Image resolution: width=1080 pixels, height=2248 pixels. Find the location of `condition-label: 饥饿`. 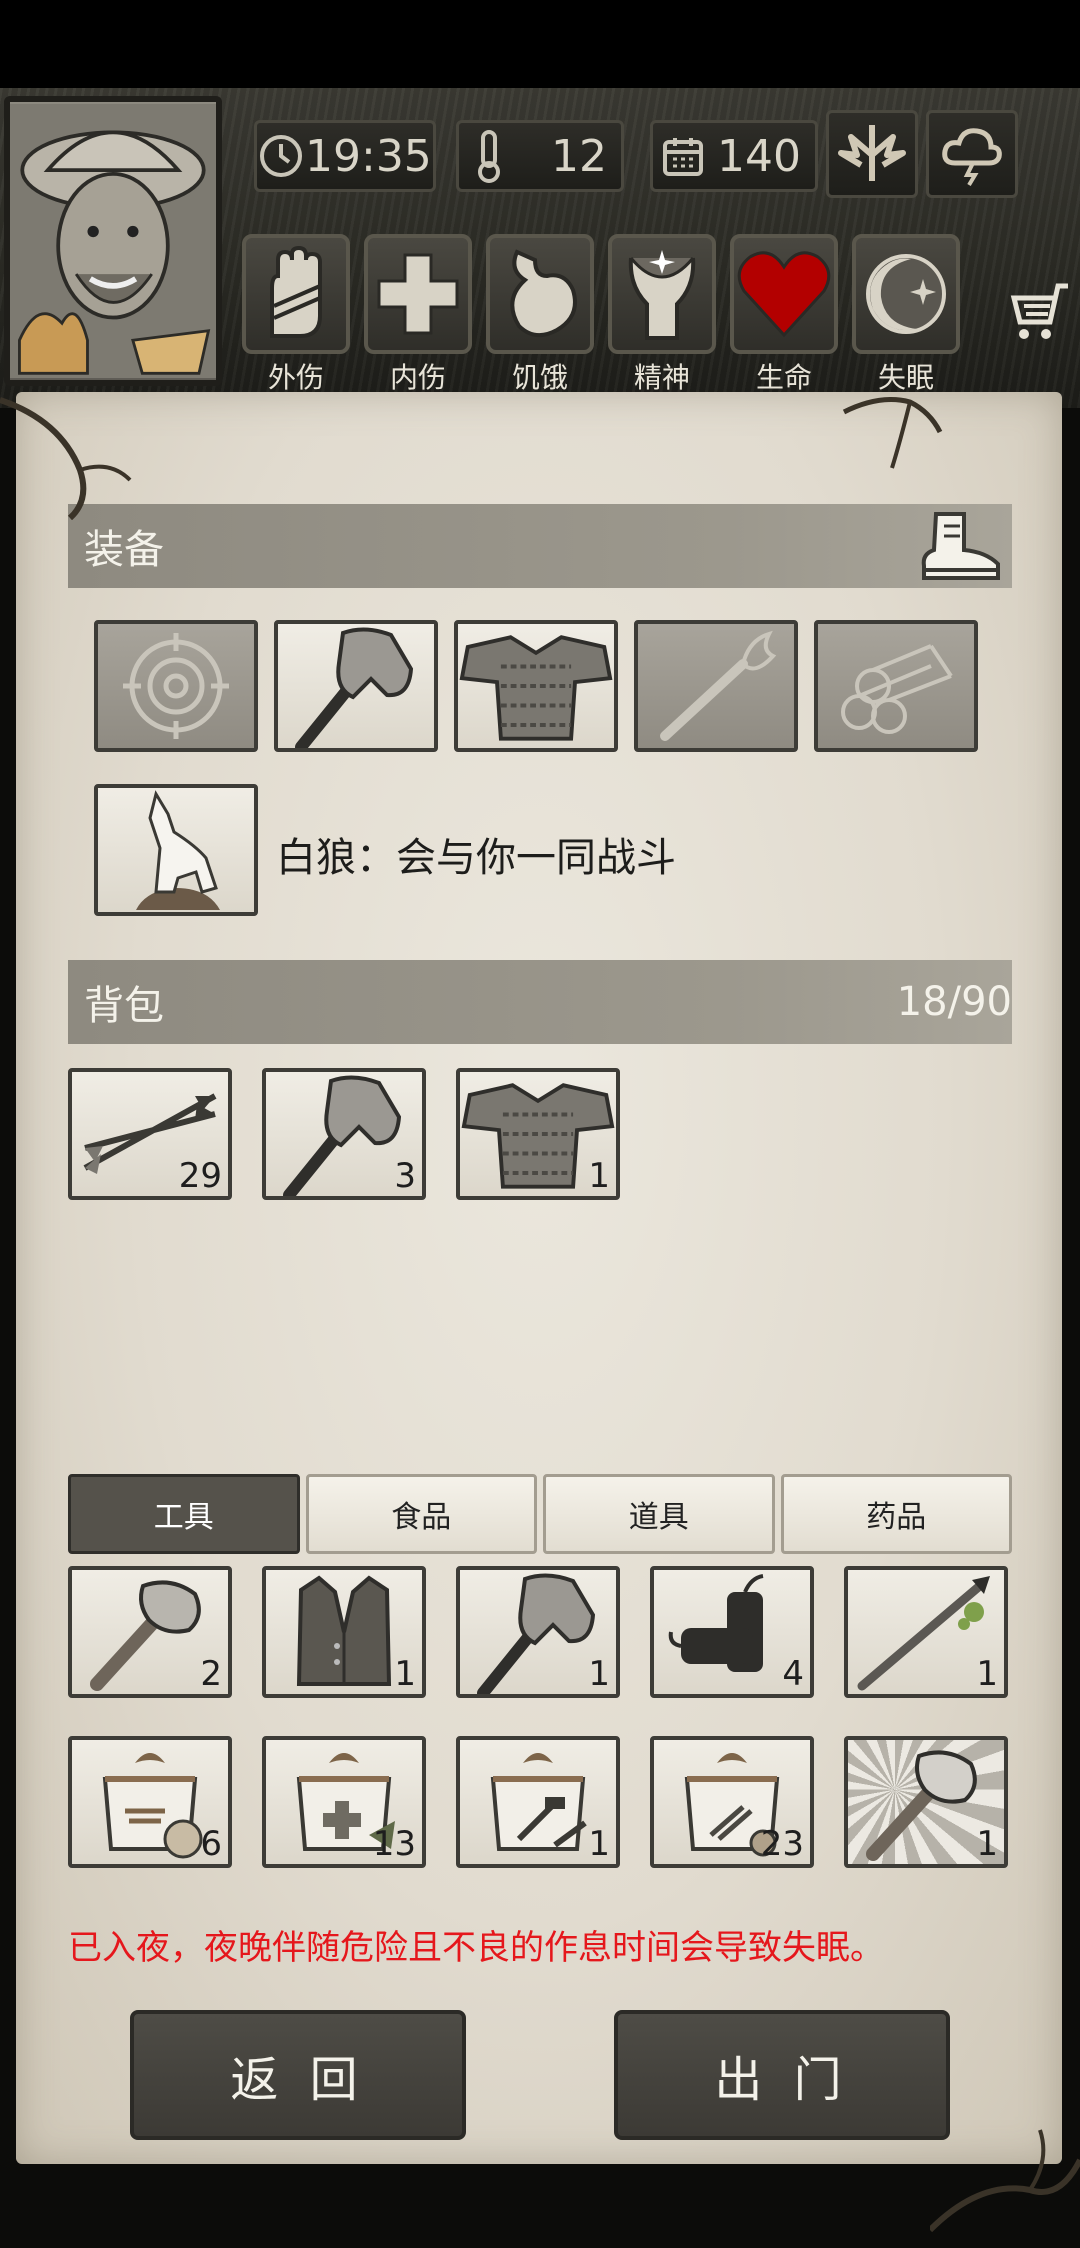

condition-label: 饥饿 is located at coordinates (539, 377).